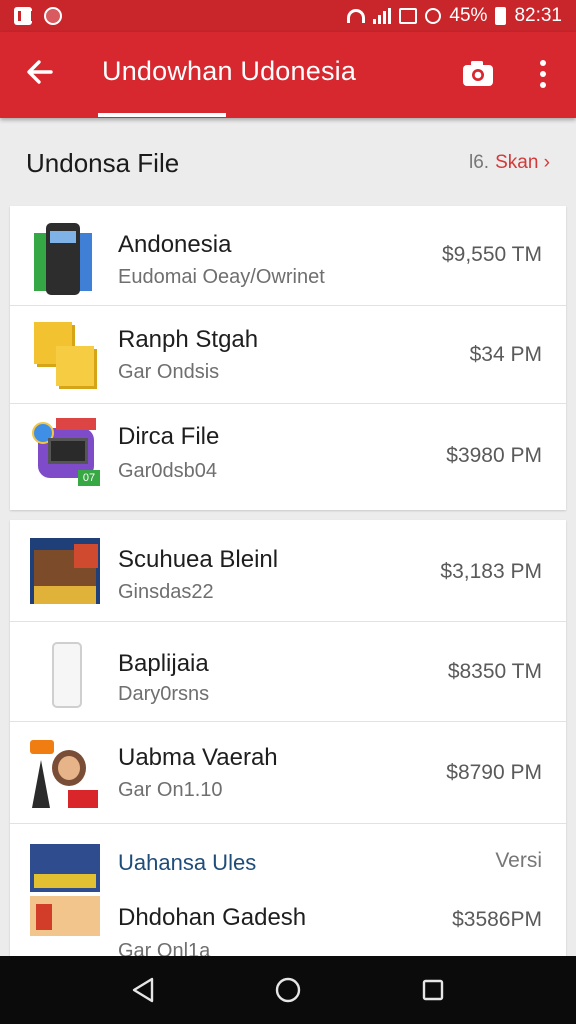  I want to click on item-price: $3586PM, so click(497, 919).